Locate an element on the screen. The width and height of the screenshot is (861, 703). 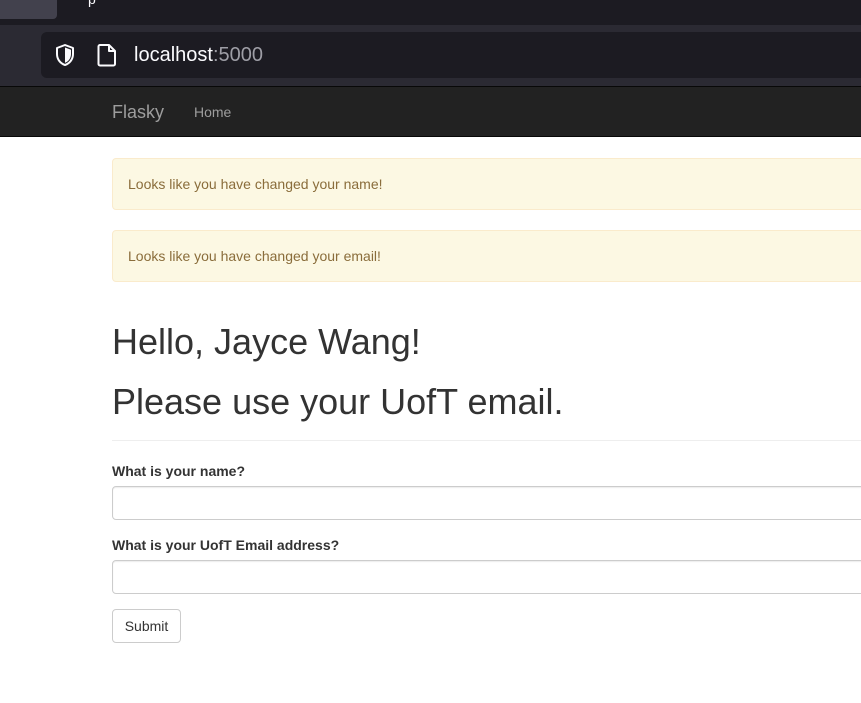
nav-link-home: Home is located at coordinates (212, 112).